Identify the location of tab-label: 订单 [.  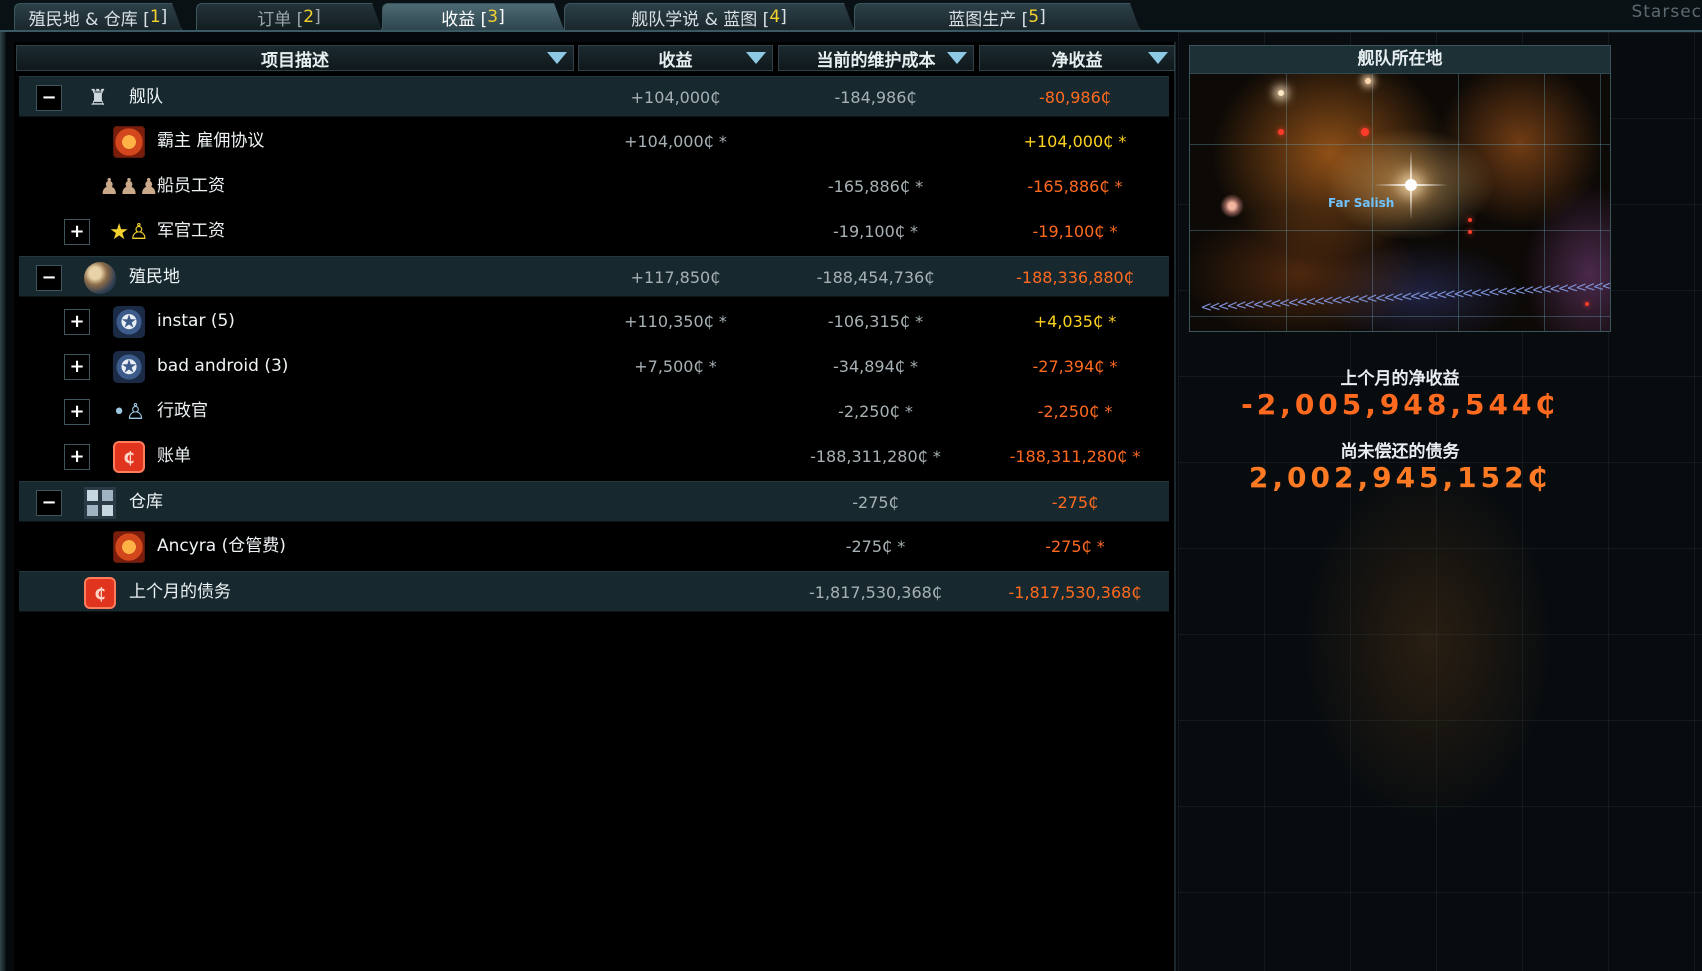
(280, 19).